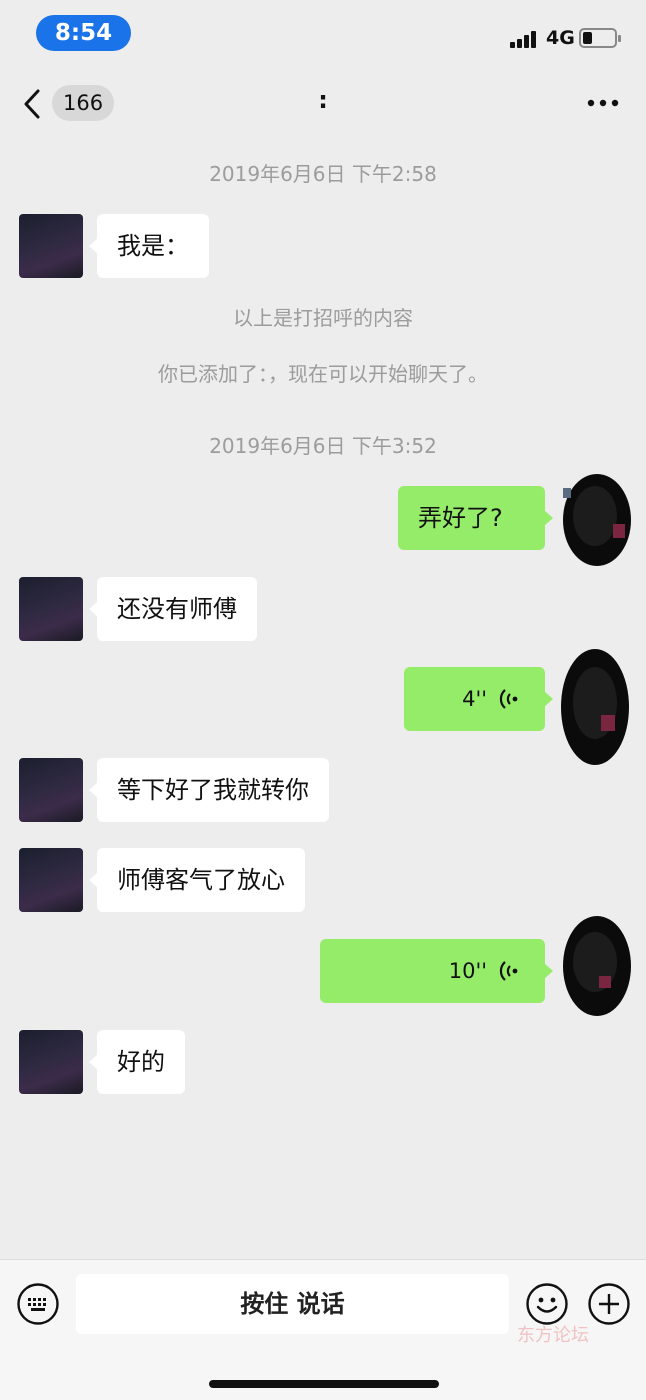 The height and width of the screenshot is (1400, 646). What do you see at coordinates (323, 318) in the screenshot?
I see `system-message: 以上是打招呼的内容` at bounding box center [323, 318].